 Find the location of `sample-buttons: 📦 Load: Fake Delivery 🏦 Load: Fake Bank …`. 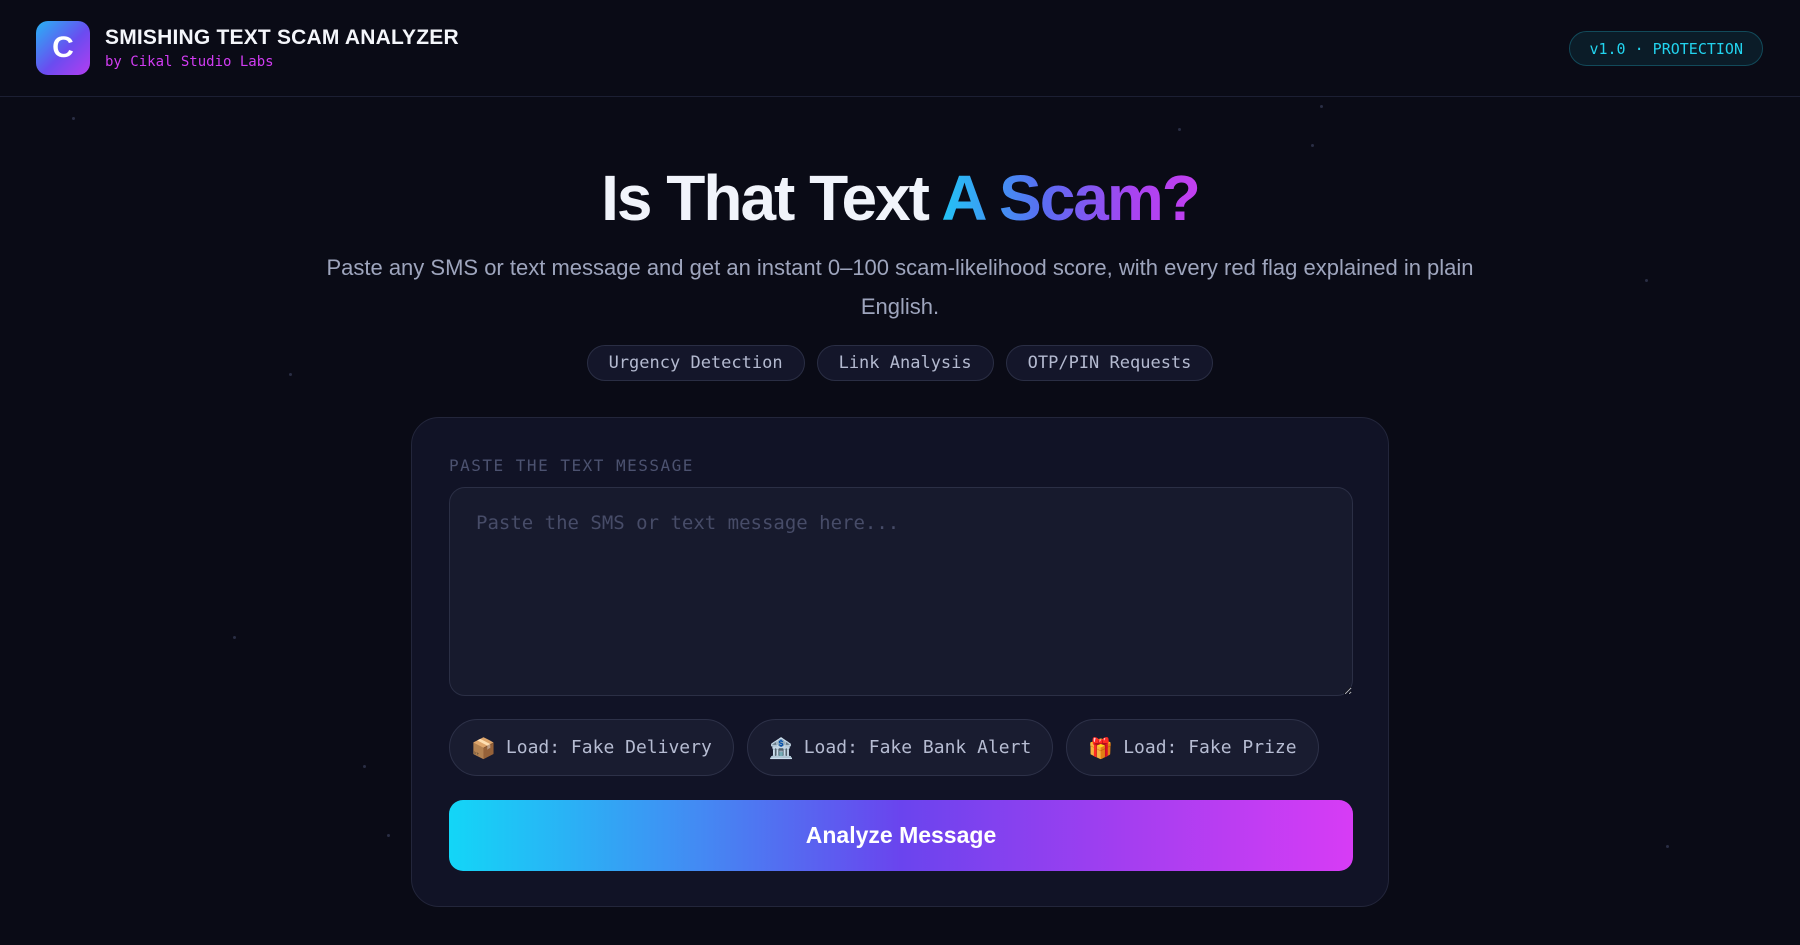

sample-buttons: 📦 Load: Fake Delivery 🏦 Load: Fake Bank … is located at coordinates (884, 747).